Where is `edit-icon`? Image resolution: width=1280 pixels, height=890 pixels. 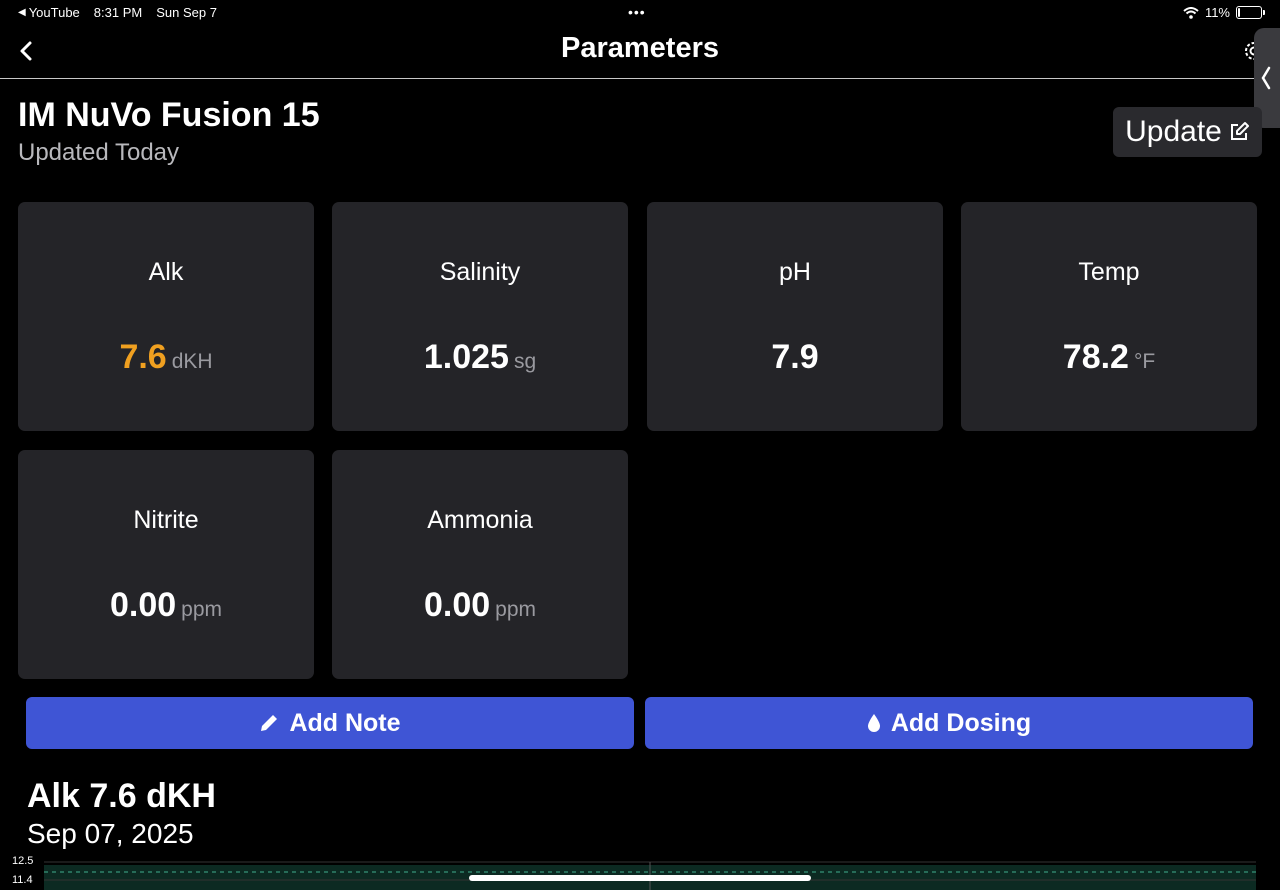
edit-icon is located at coordinates (1239, 131).